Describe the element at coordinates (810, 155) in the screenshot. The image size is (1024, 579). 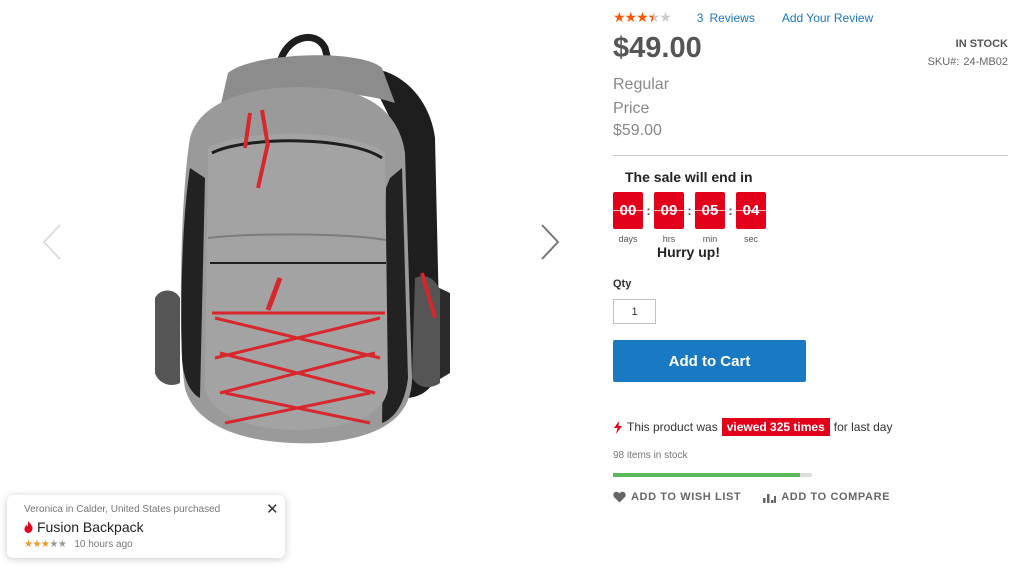
I see `divider` at that location.